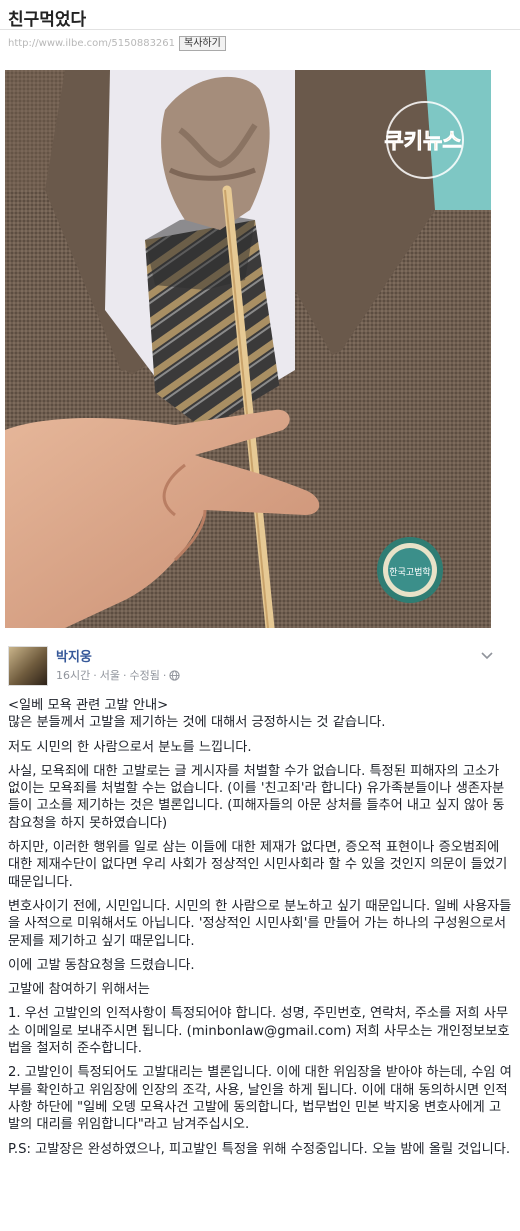 The width and height of the screenshot is (520, 1231). What do you see at coordinates (101, 965) in the screenshot?
I see `post-paragraph: 이에 고발 동참요청을 드렸습니다.` at bounding box center [101, 965].